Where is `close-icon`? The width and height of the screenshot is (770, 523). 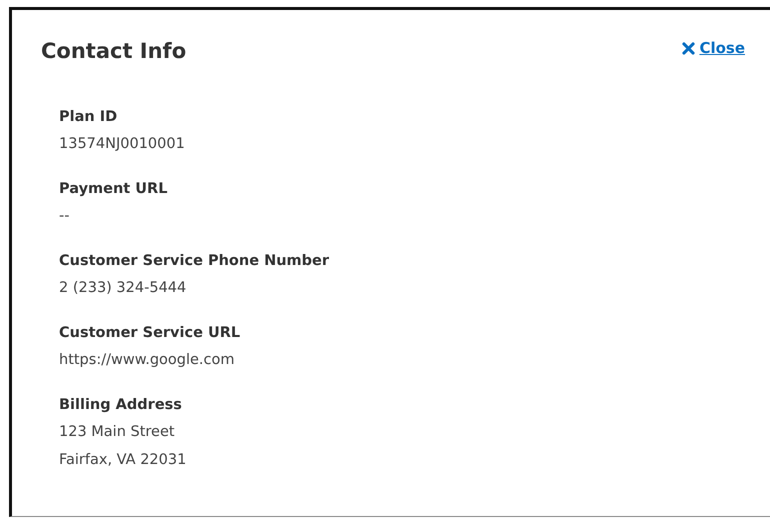 close-icon is located at coordinates (689, 48).